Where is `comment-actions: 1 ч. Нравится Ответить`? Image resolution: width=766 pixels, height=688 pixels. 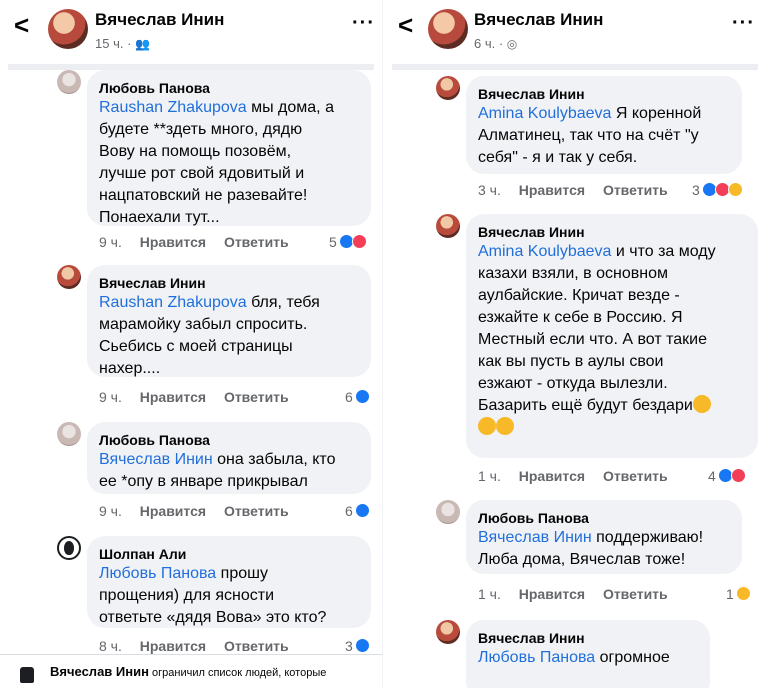 comment-actions: 1 ч. Нравится Ответить is located at coordinates (580, 476).